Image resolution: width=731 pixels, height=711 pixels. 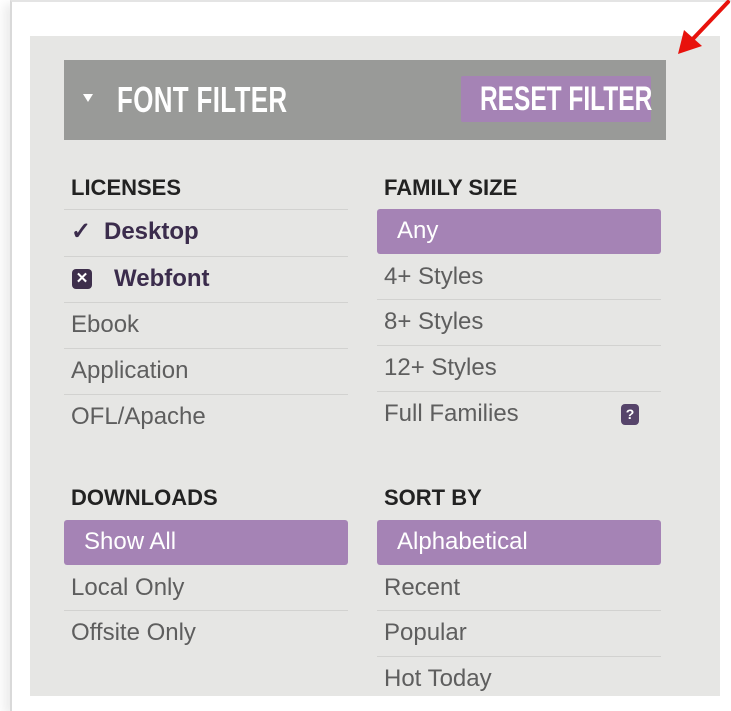 I want to click on license-item-webfont: ✕ Webfont, so click(x=206, y=278).